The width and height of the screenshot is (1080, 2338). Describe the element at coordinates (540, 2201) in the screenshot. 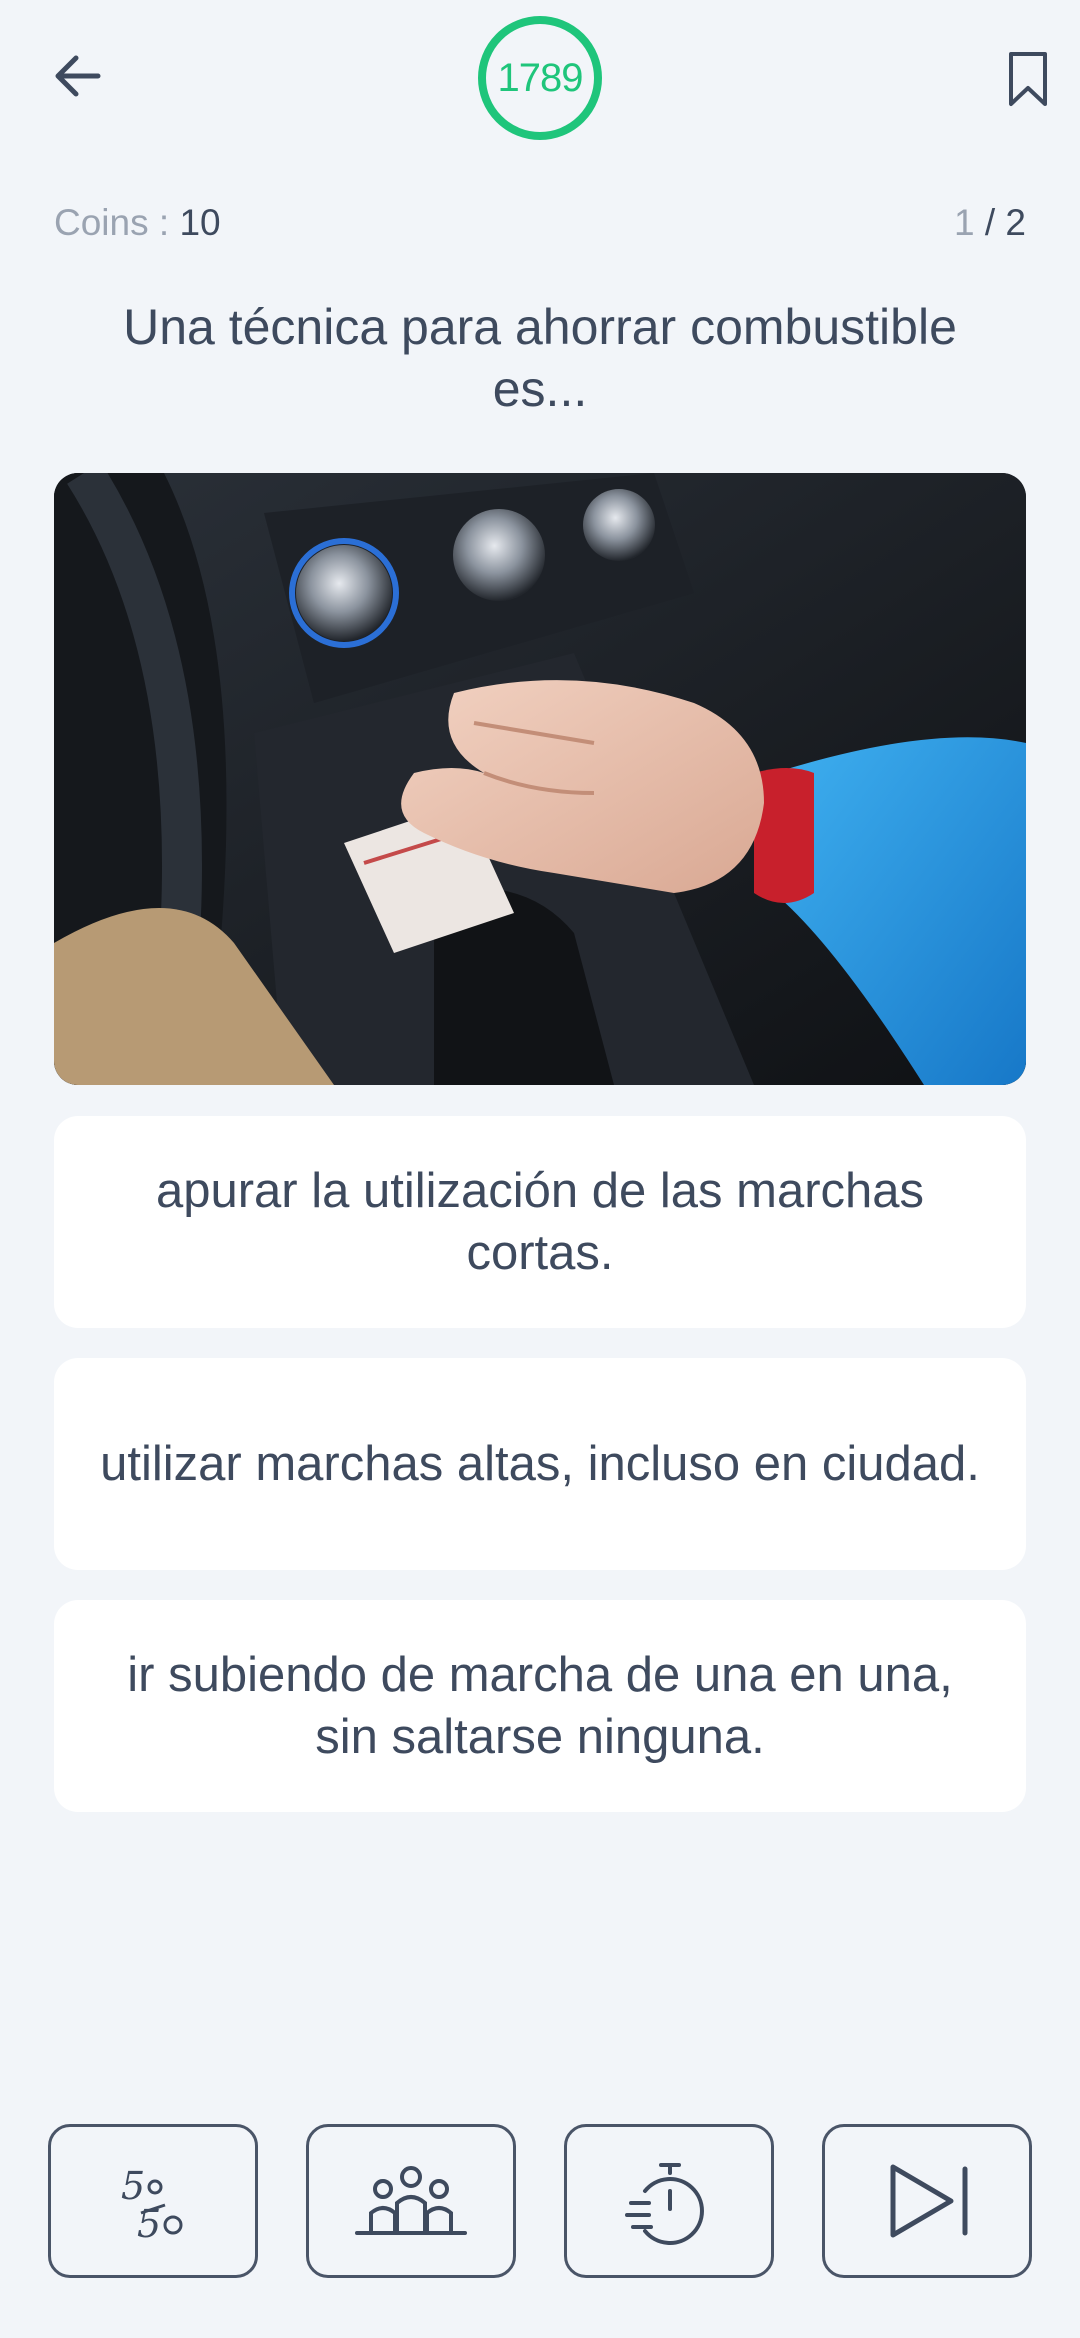

I see `lifeline-bar: 5 5` at that location.